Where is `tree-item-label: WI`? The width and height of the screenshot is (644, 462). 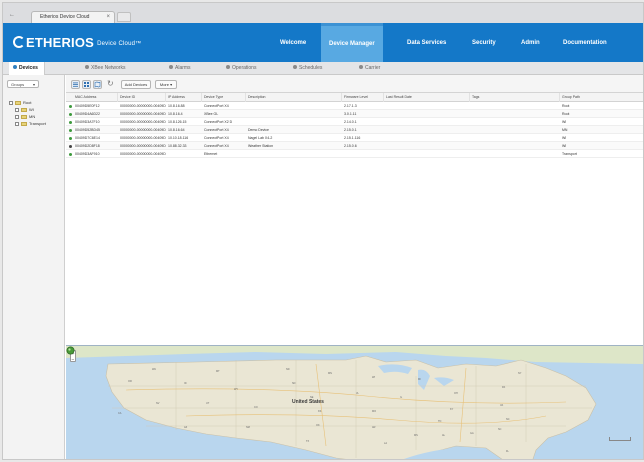
tree-item-label: WI is located at coordinates (31, 109).